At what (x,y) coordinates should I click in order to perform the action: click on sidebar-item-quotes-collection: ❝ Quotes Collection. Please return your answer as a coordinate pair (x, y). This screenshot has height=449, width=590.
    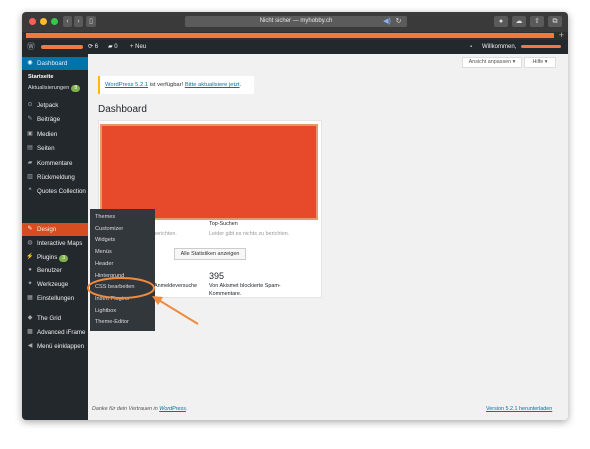
    Looking at the image, I should click on (55, 191).